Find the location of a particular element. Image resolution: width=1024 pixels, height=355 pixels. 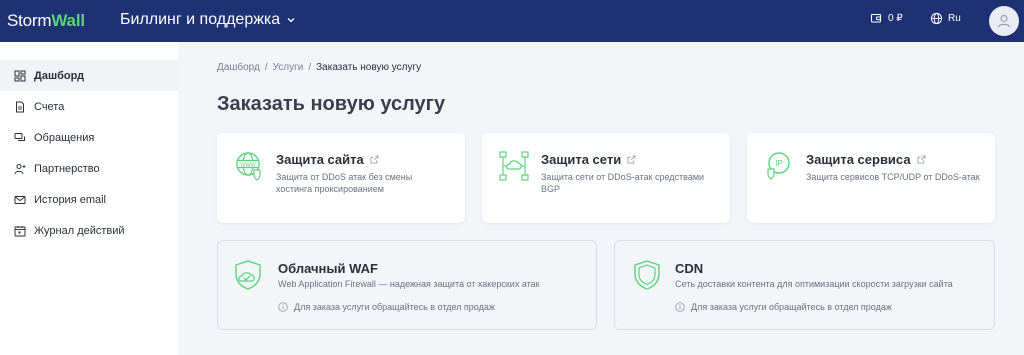

app-title: Биллинг и поддержка is located at coordinates (200, 19).